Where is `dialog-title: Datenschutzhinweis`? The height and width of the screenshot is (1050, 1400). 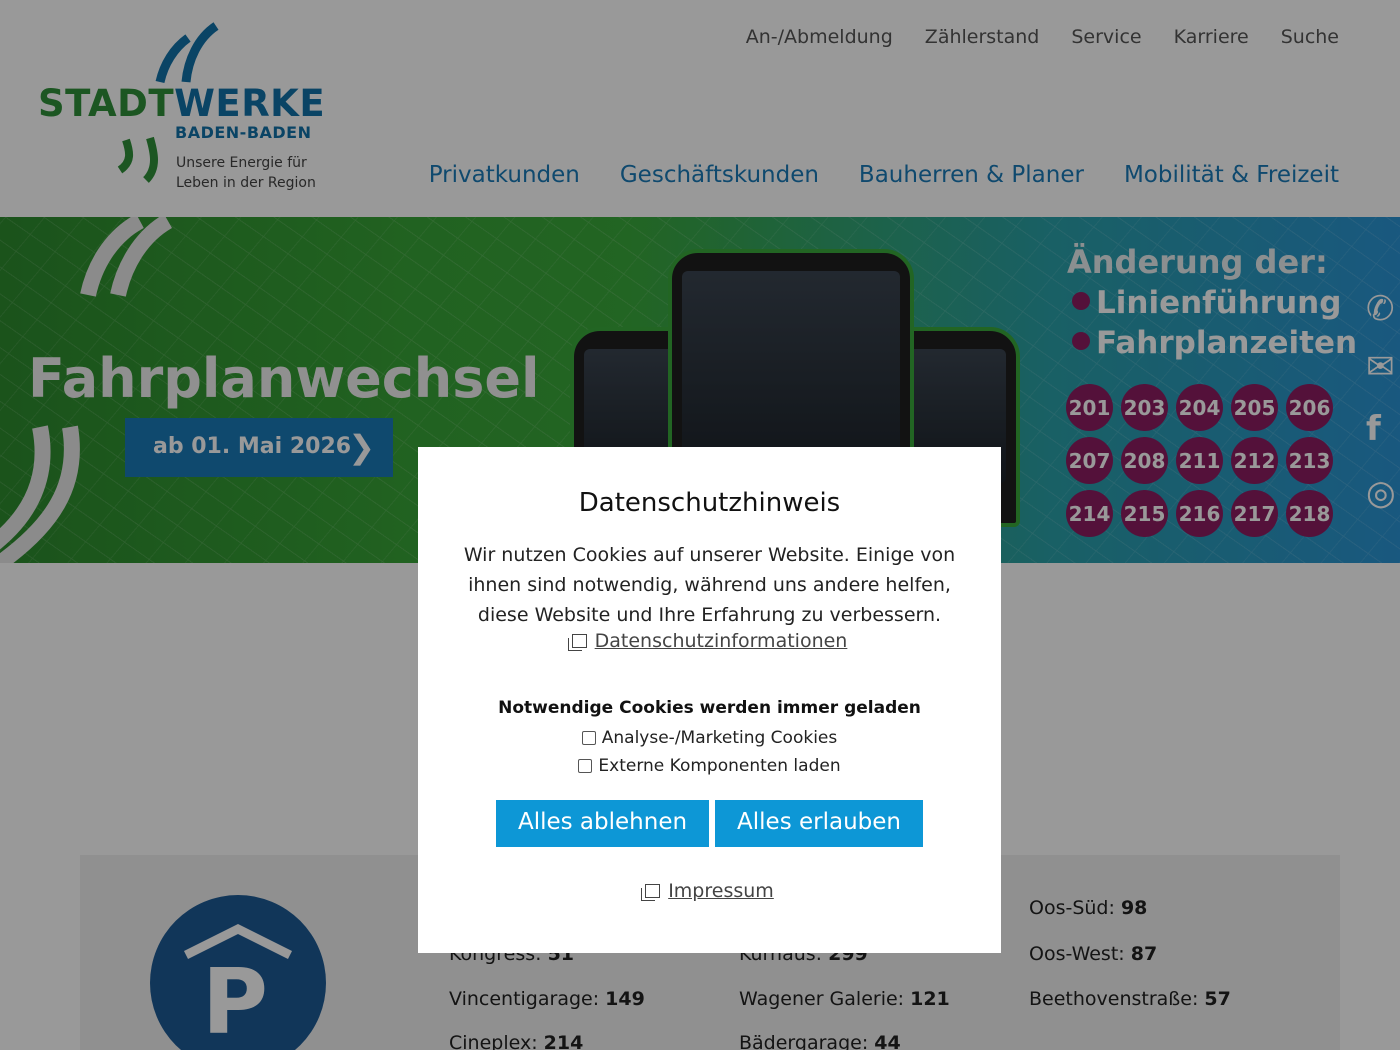 dialog-title: Datenschutzhinweis is located at coordinates (709, 503).